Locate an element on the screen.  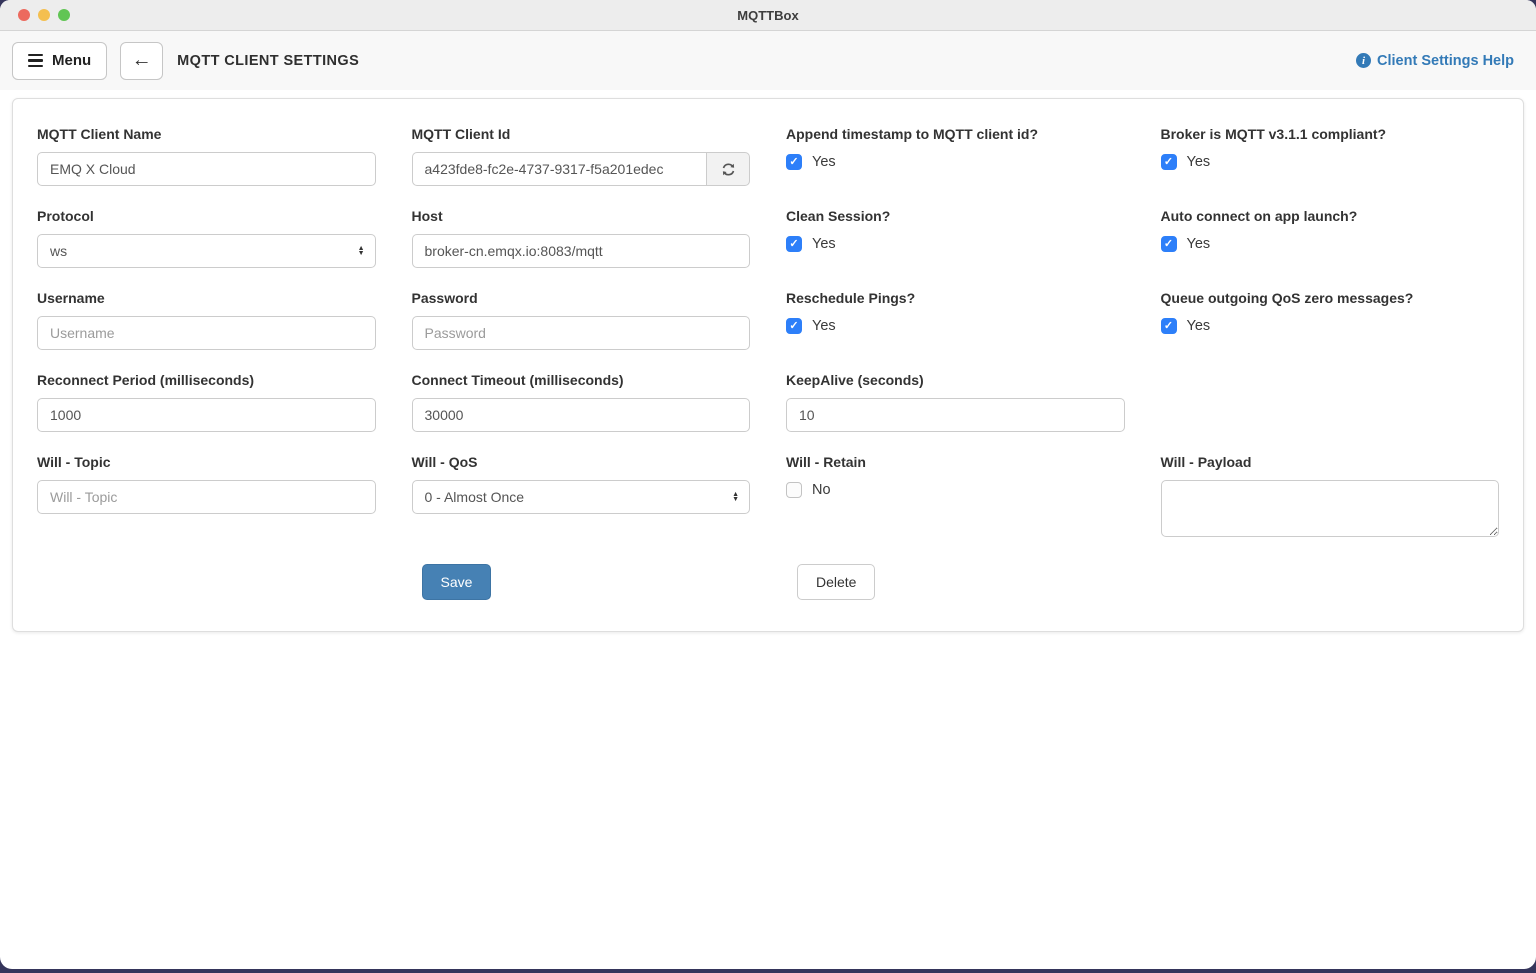
keepalive-label: KeepAlive (seconds) is located at coordinates (855, 380).